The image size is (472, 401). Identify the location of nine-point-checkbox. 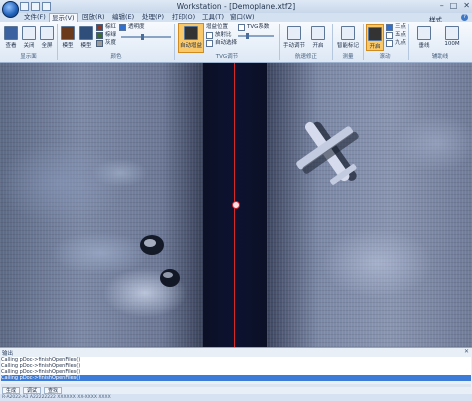
(389, 43).